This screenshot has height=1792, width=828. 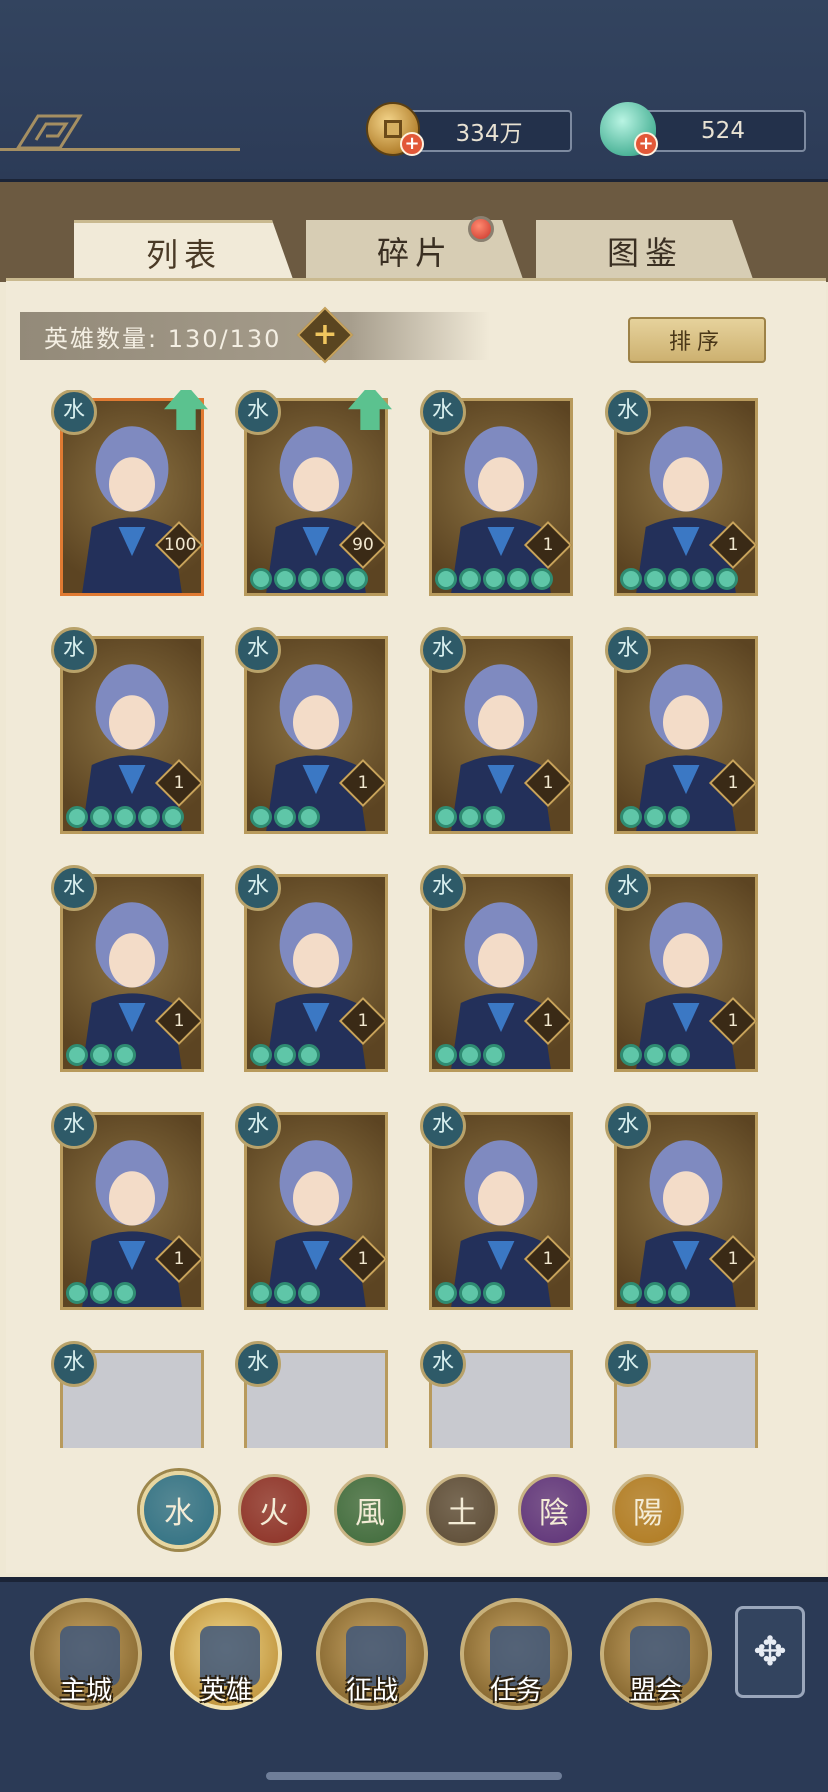 I want to click on nav-alliance: 盟会, so click(x=656, y=1663).